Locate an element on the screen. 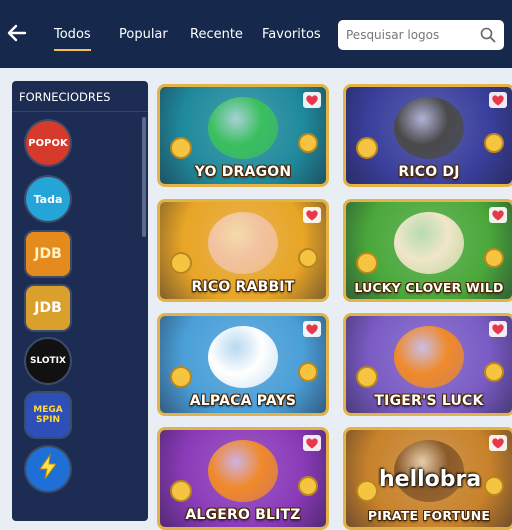 The height and width of the screenshot is (530, 512). provider-label: Tada is located at coordinates (48, 199).